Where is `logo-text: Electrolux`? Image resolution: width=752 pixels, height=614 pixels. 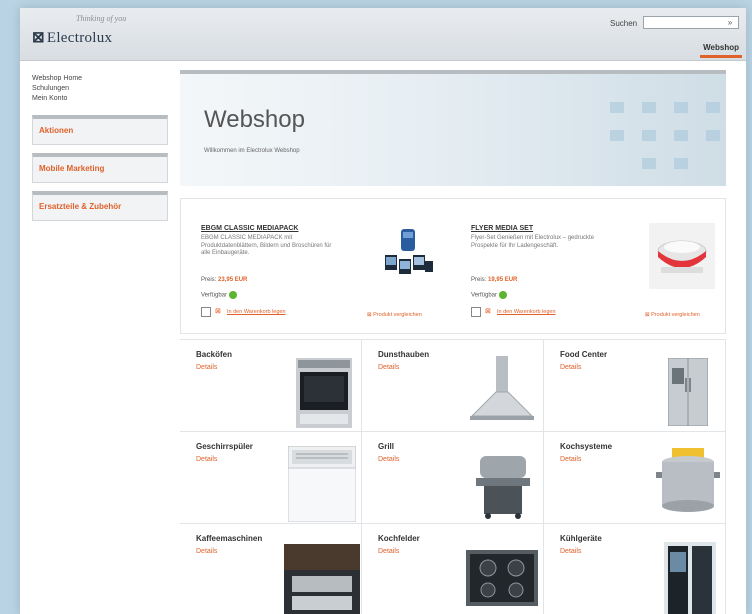 logo-text: Electrolux is located at coordinates (79, 38).